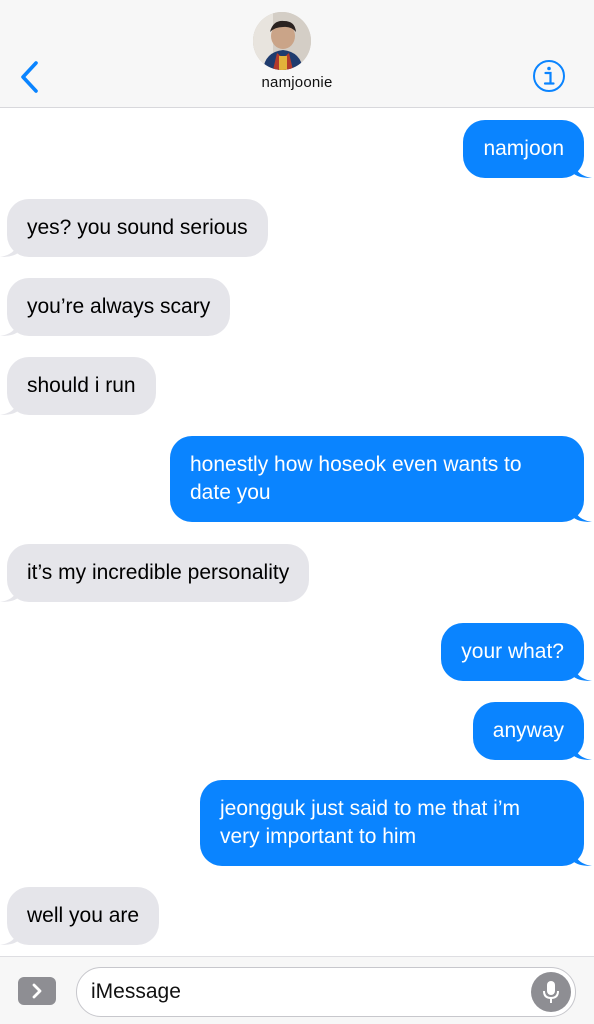 The image size is (594, 1024). I want to click on apps-button, so click(37, 991).